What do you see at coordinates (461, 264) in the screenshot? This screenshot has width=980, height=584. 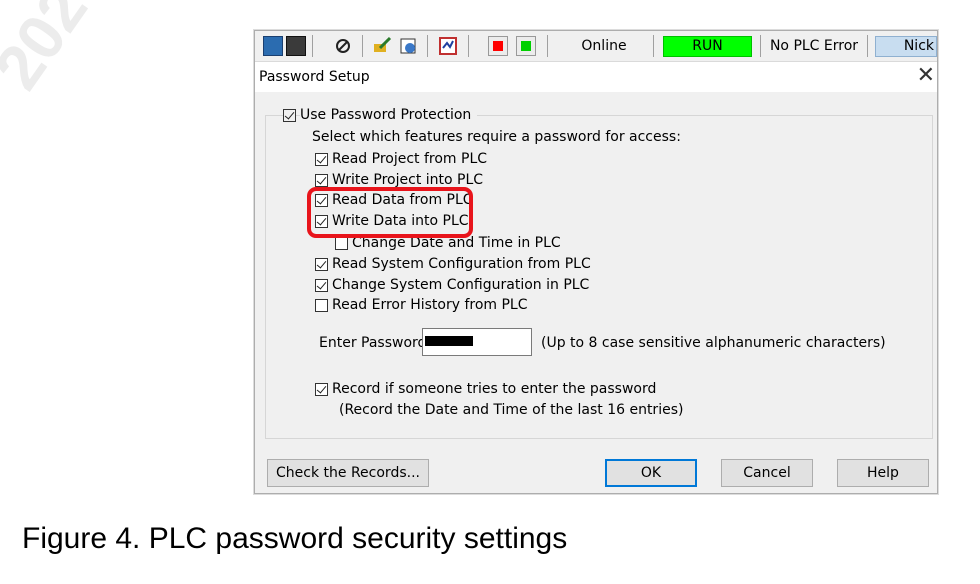 I see `option-read-sysconfig-label: Read System Configuration from PLC` at bounding box center [461, 264].